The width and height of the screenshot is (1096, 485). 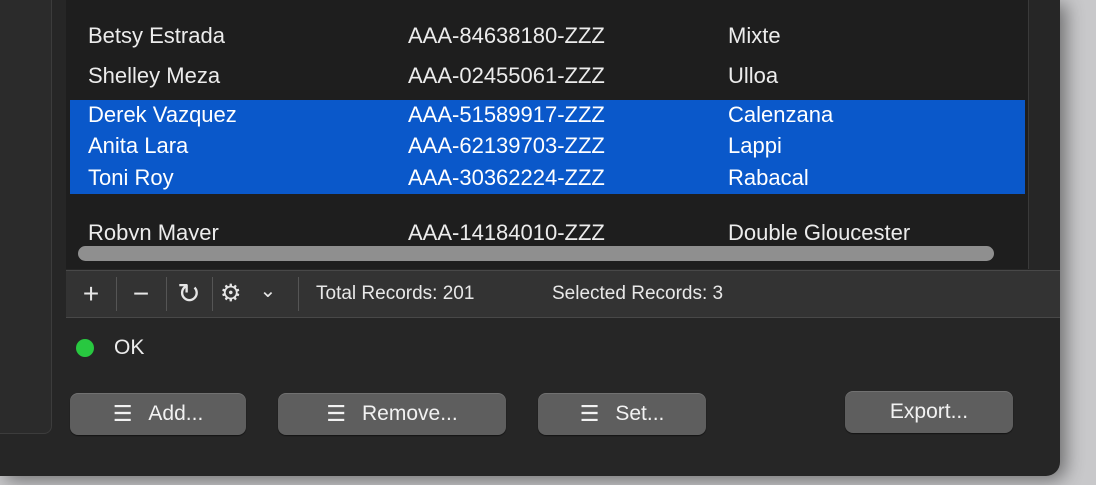 What do you see at coordinates (231, 293) in the screenshot?
I see `gear-icon: ⚙` at bounding box center [231, 293].